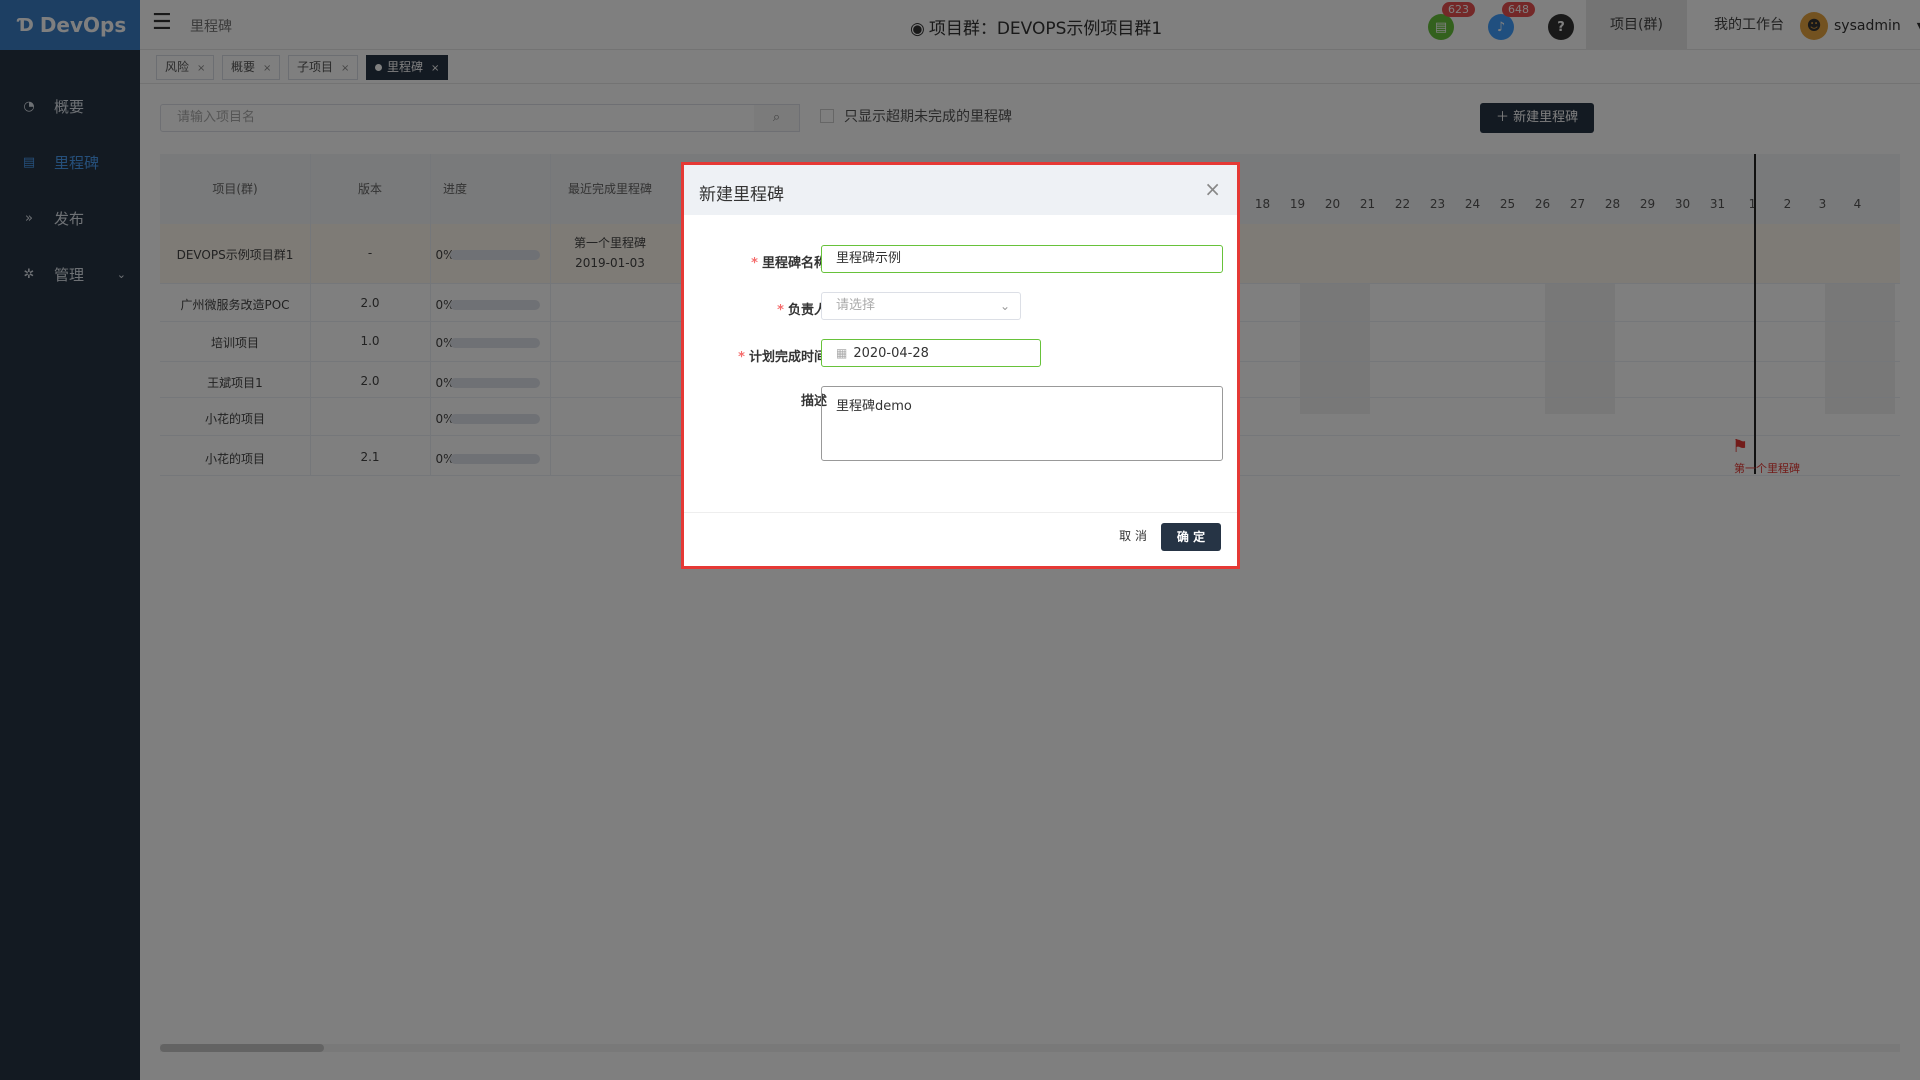 This screenshot has height=1080, width=1920. I want to click on field-label: * 负责人, so click(767, 308).